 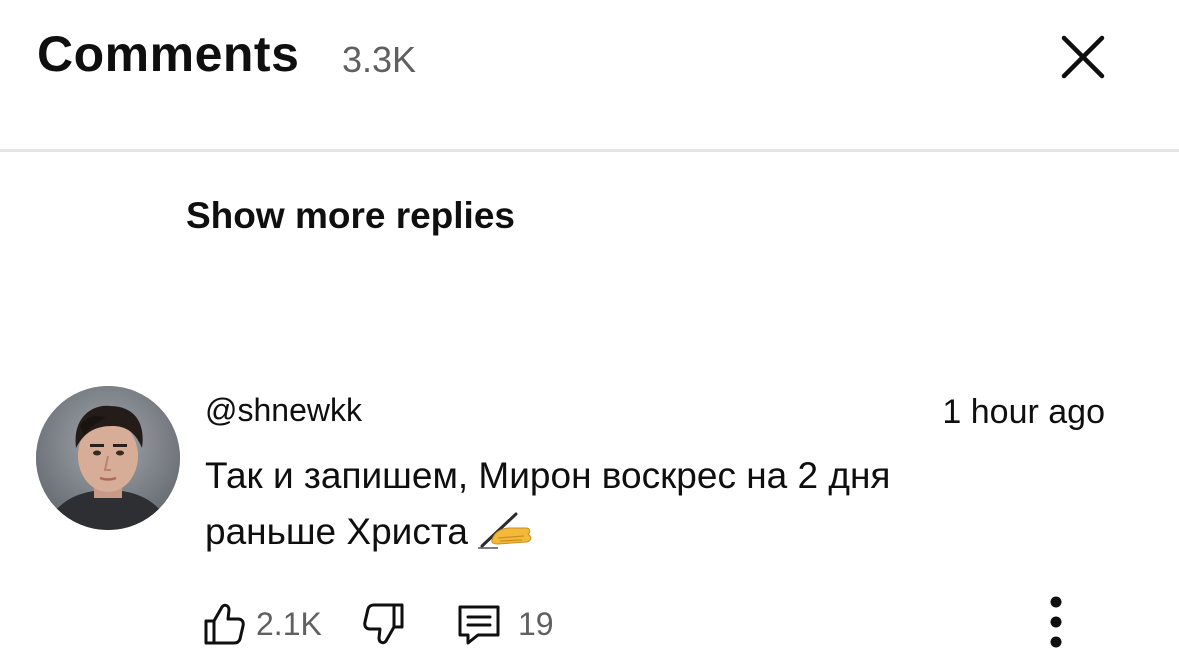 I want to click on comment-count: 3.3K, so click(x=379, y=59).